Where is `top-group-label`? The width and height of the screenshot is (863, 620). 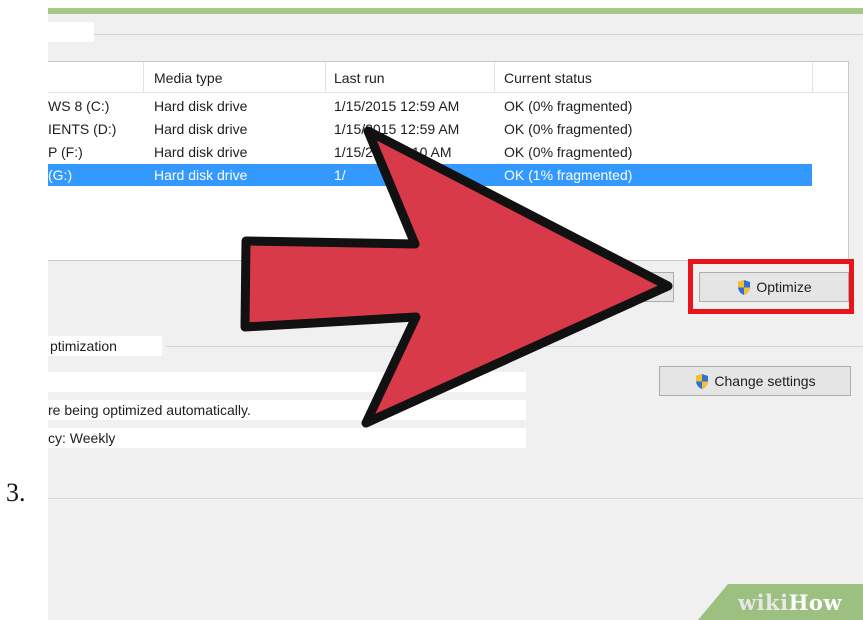 top-group-label is located at coordinates (71, 32).